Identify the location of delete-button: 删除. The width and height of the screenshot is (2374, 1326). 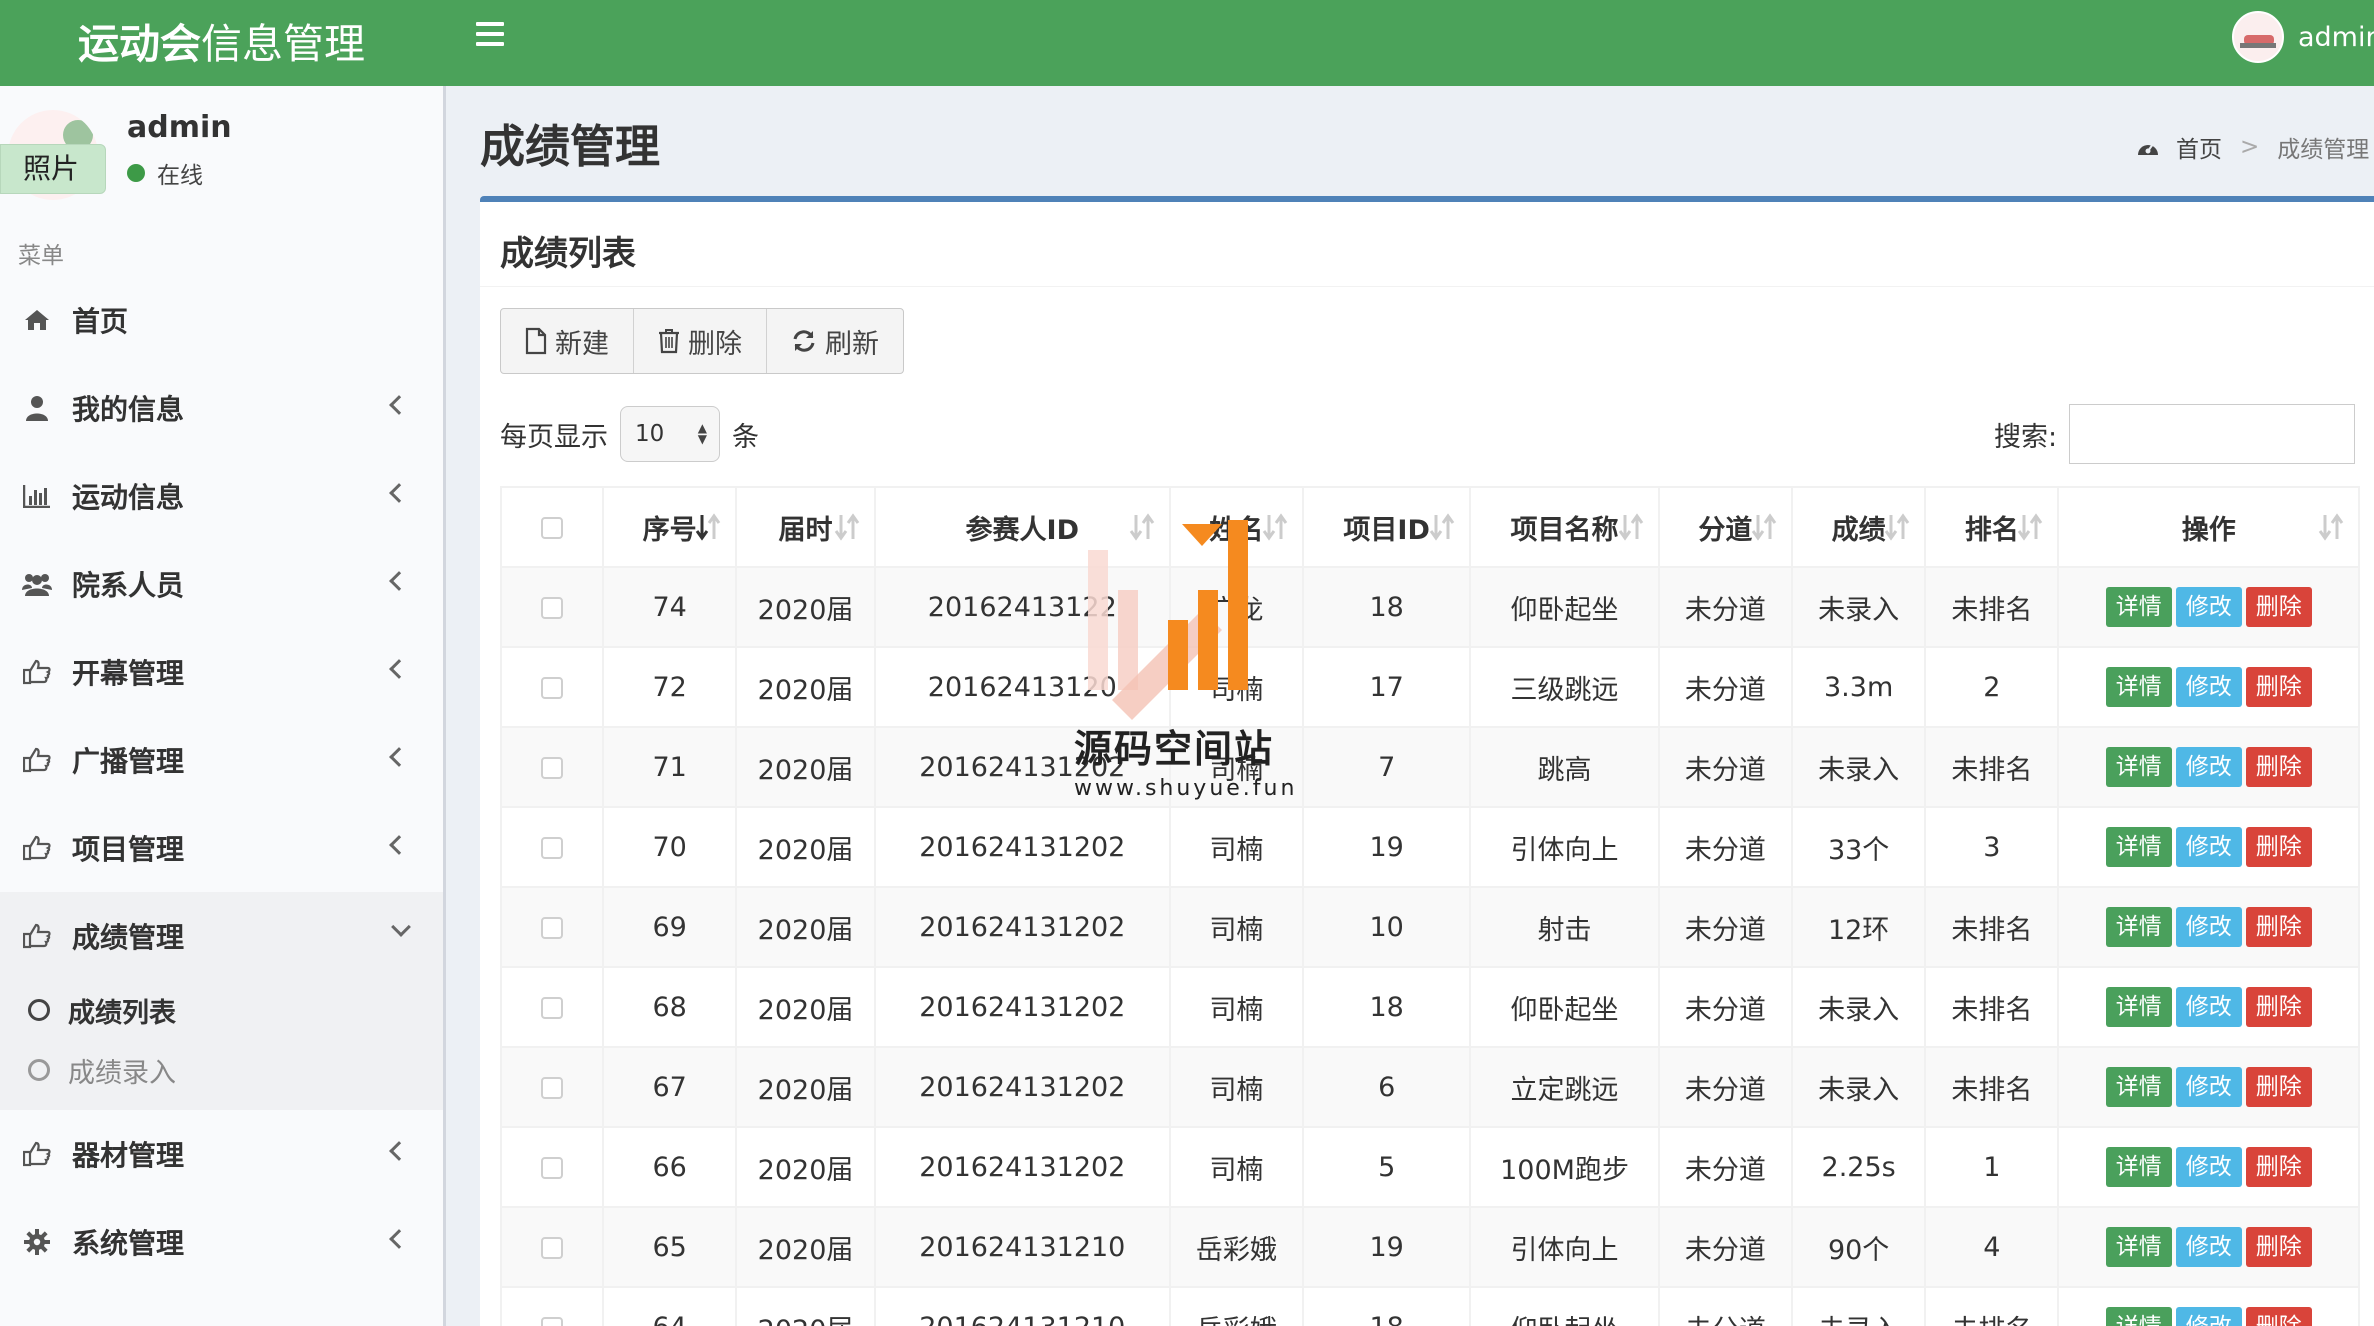
(700, 341).